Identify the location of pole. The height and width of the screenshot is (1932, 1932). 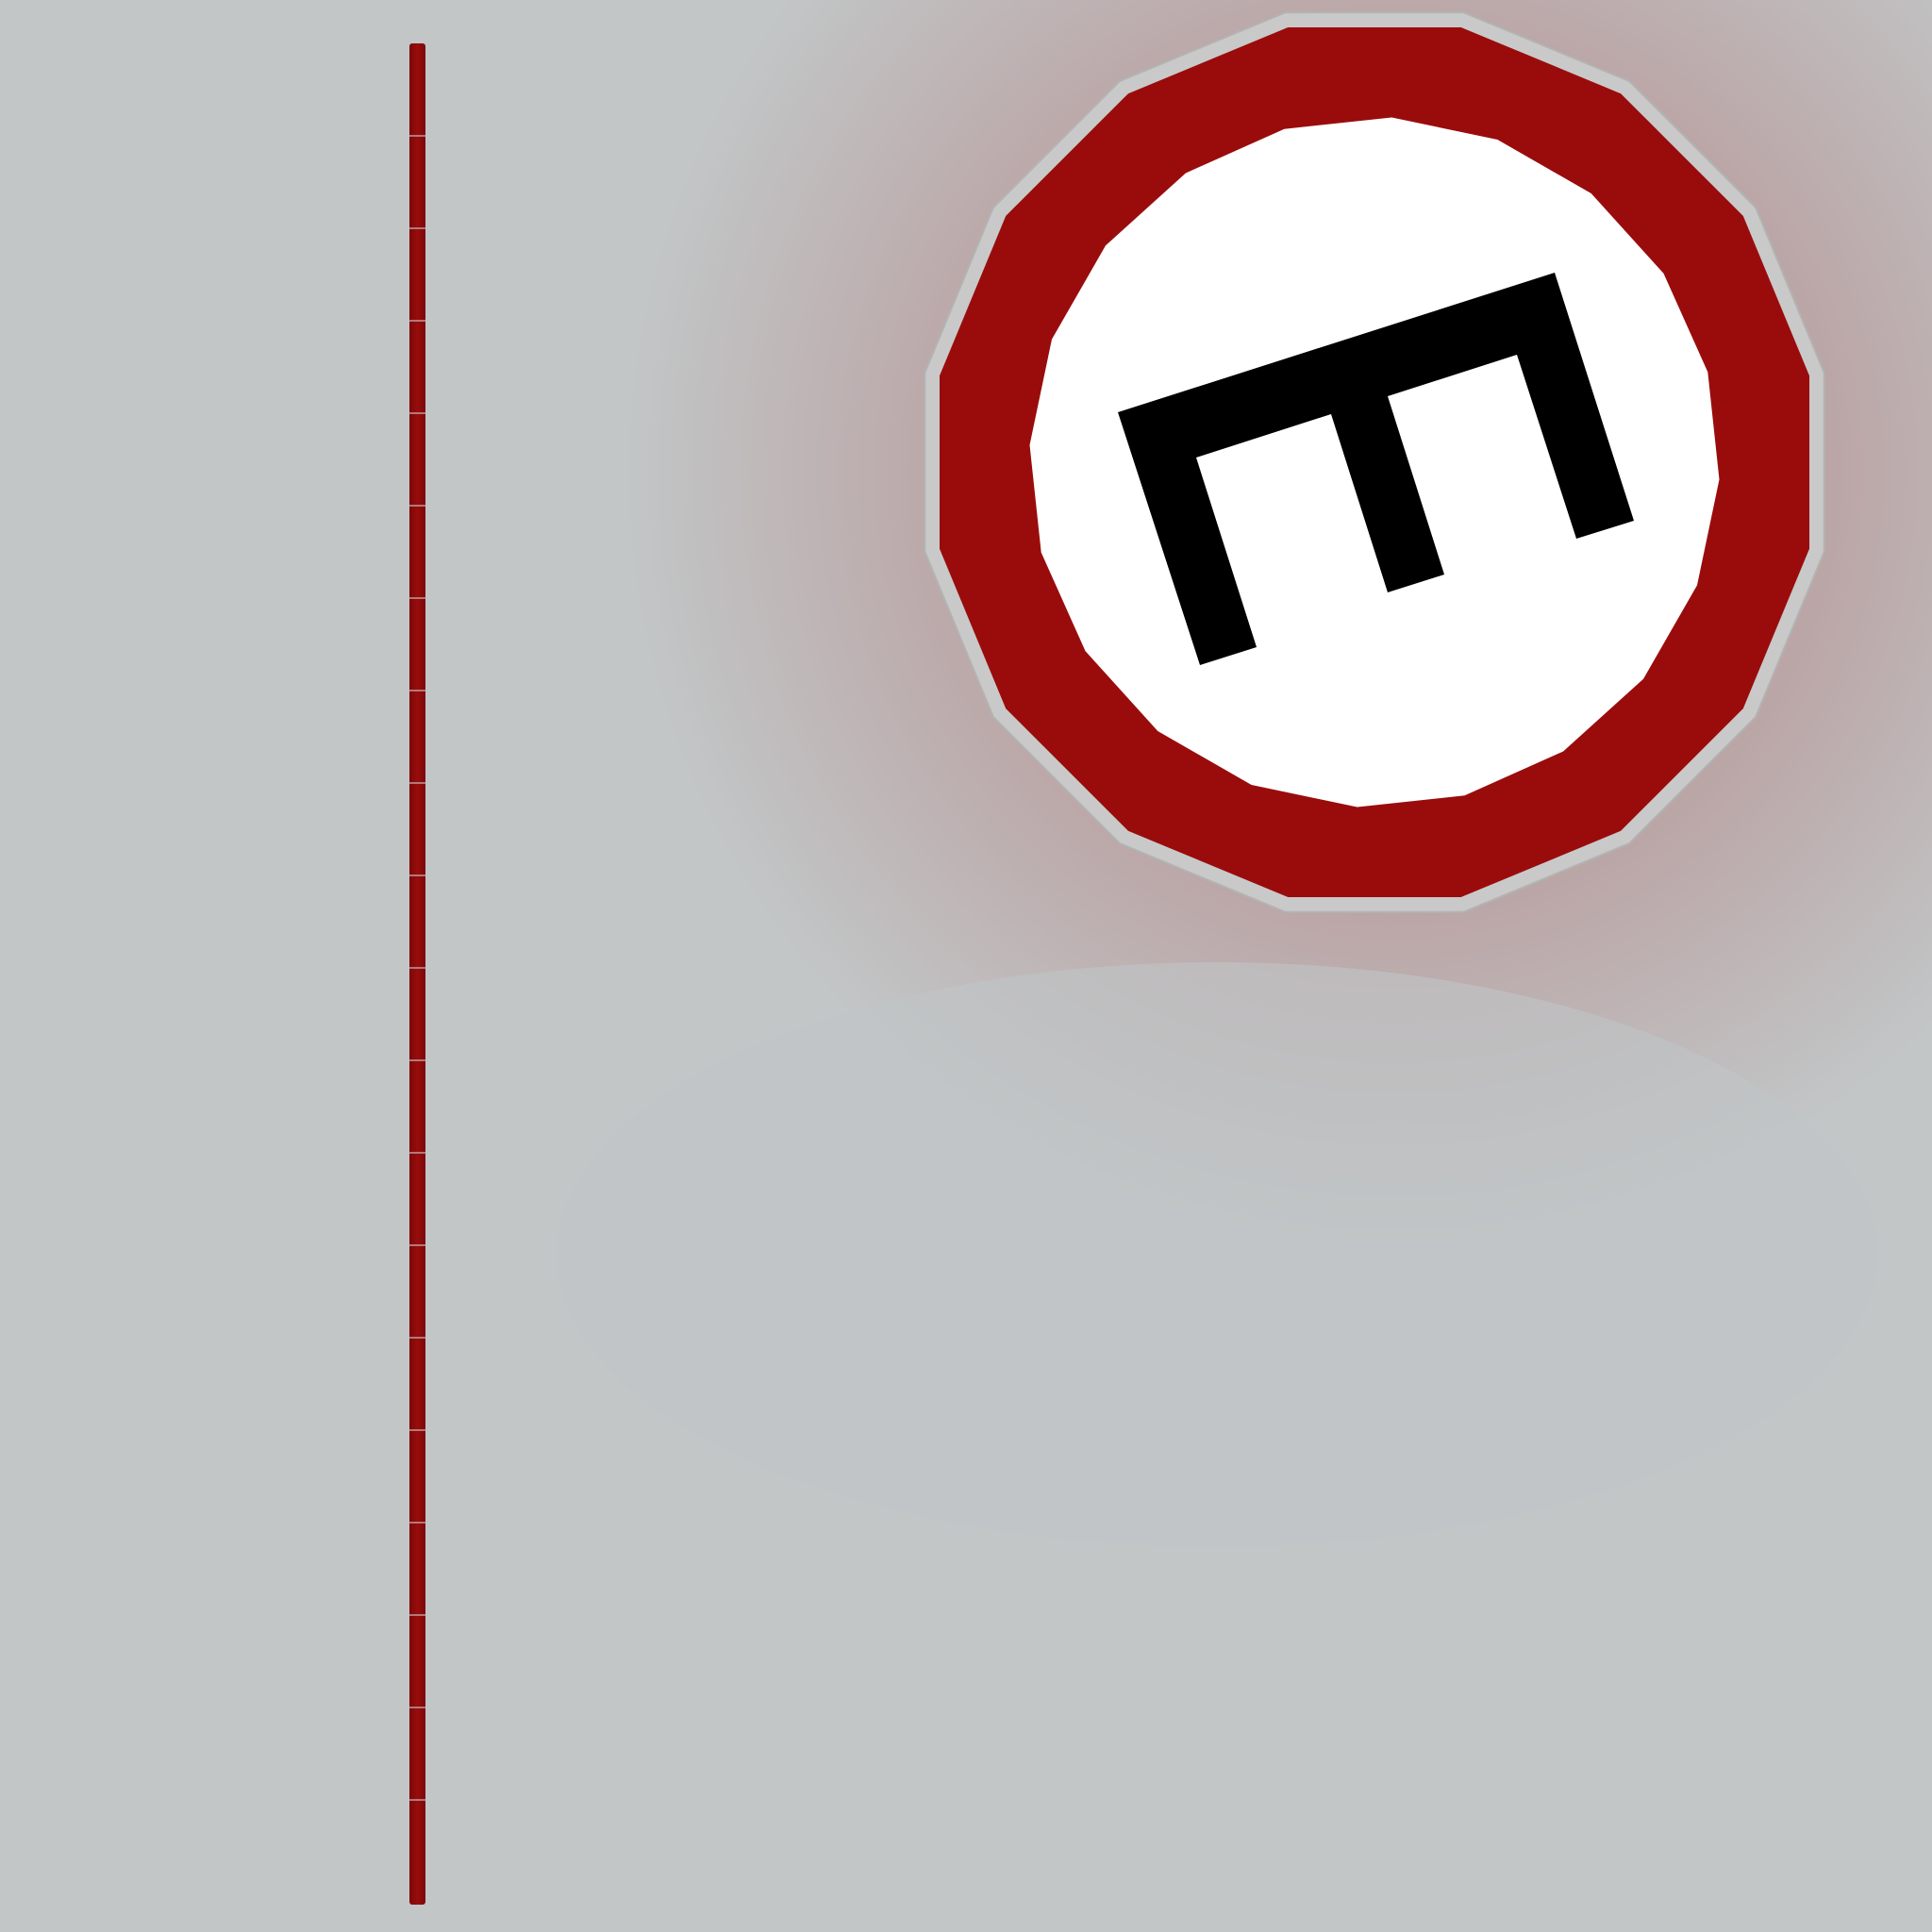
(417, 974).